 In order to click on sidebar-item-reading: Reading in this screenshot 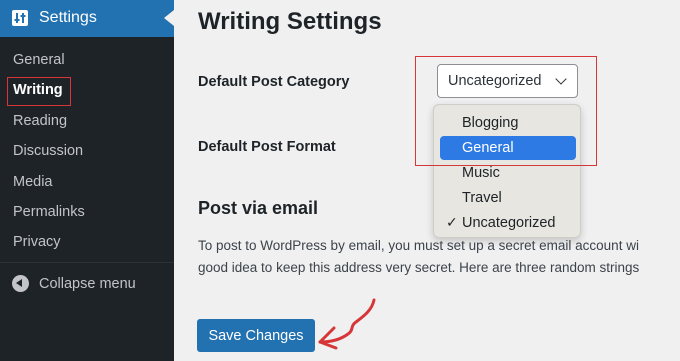, I will do `click(40, 121)`.